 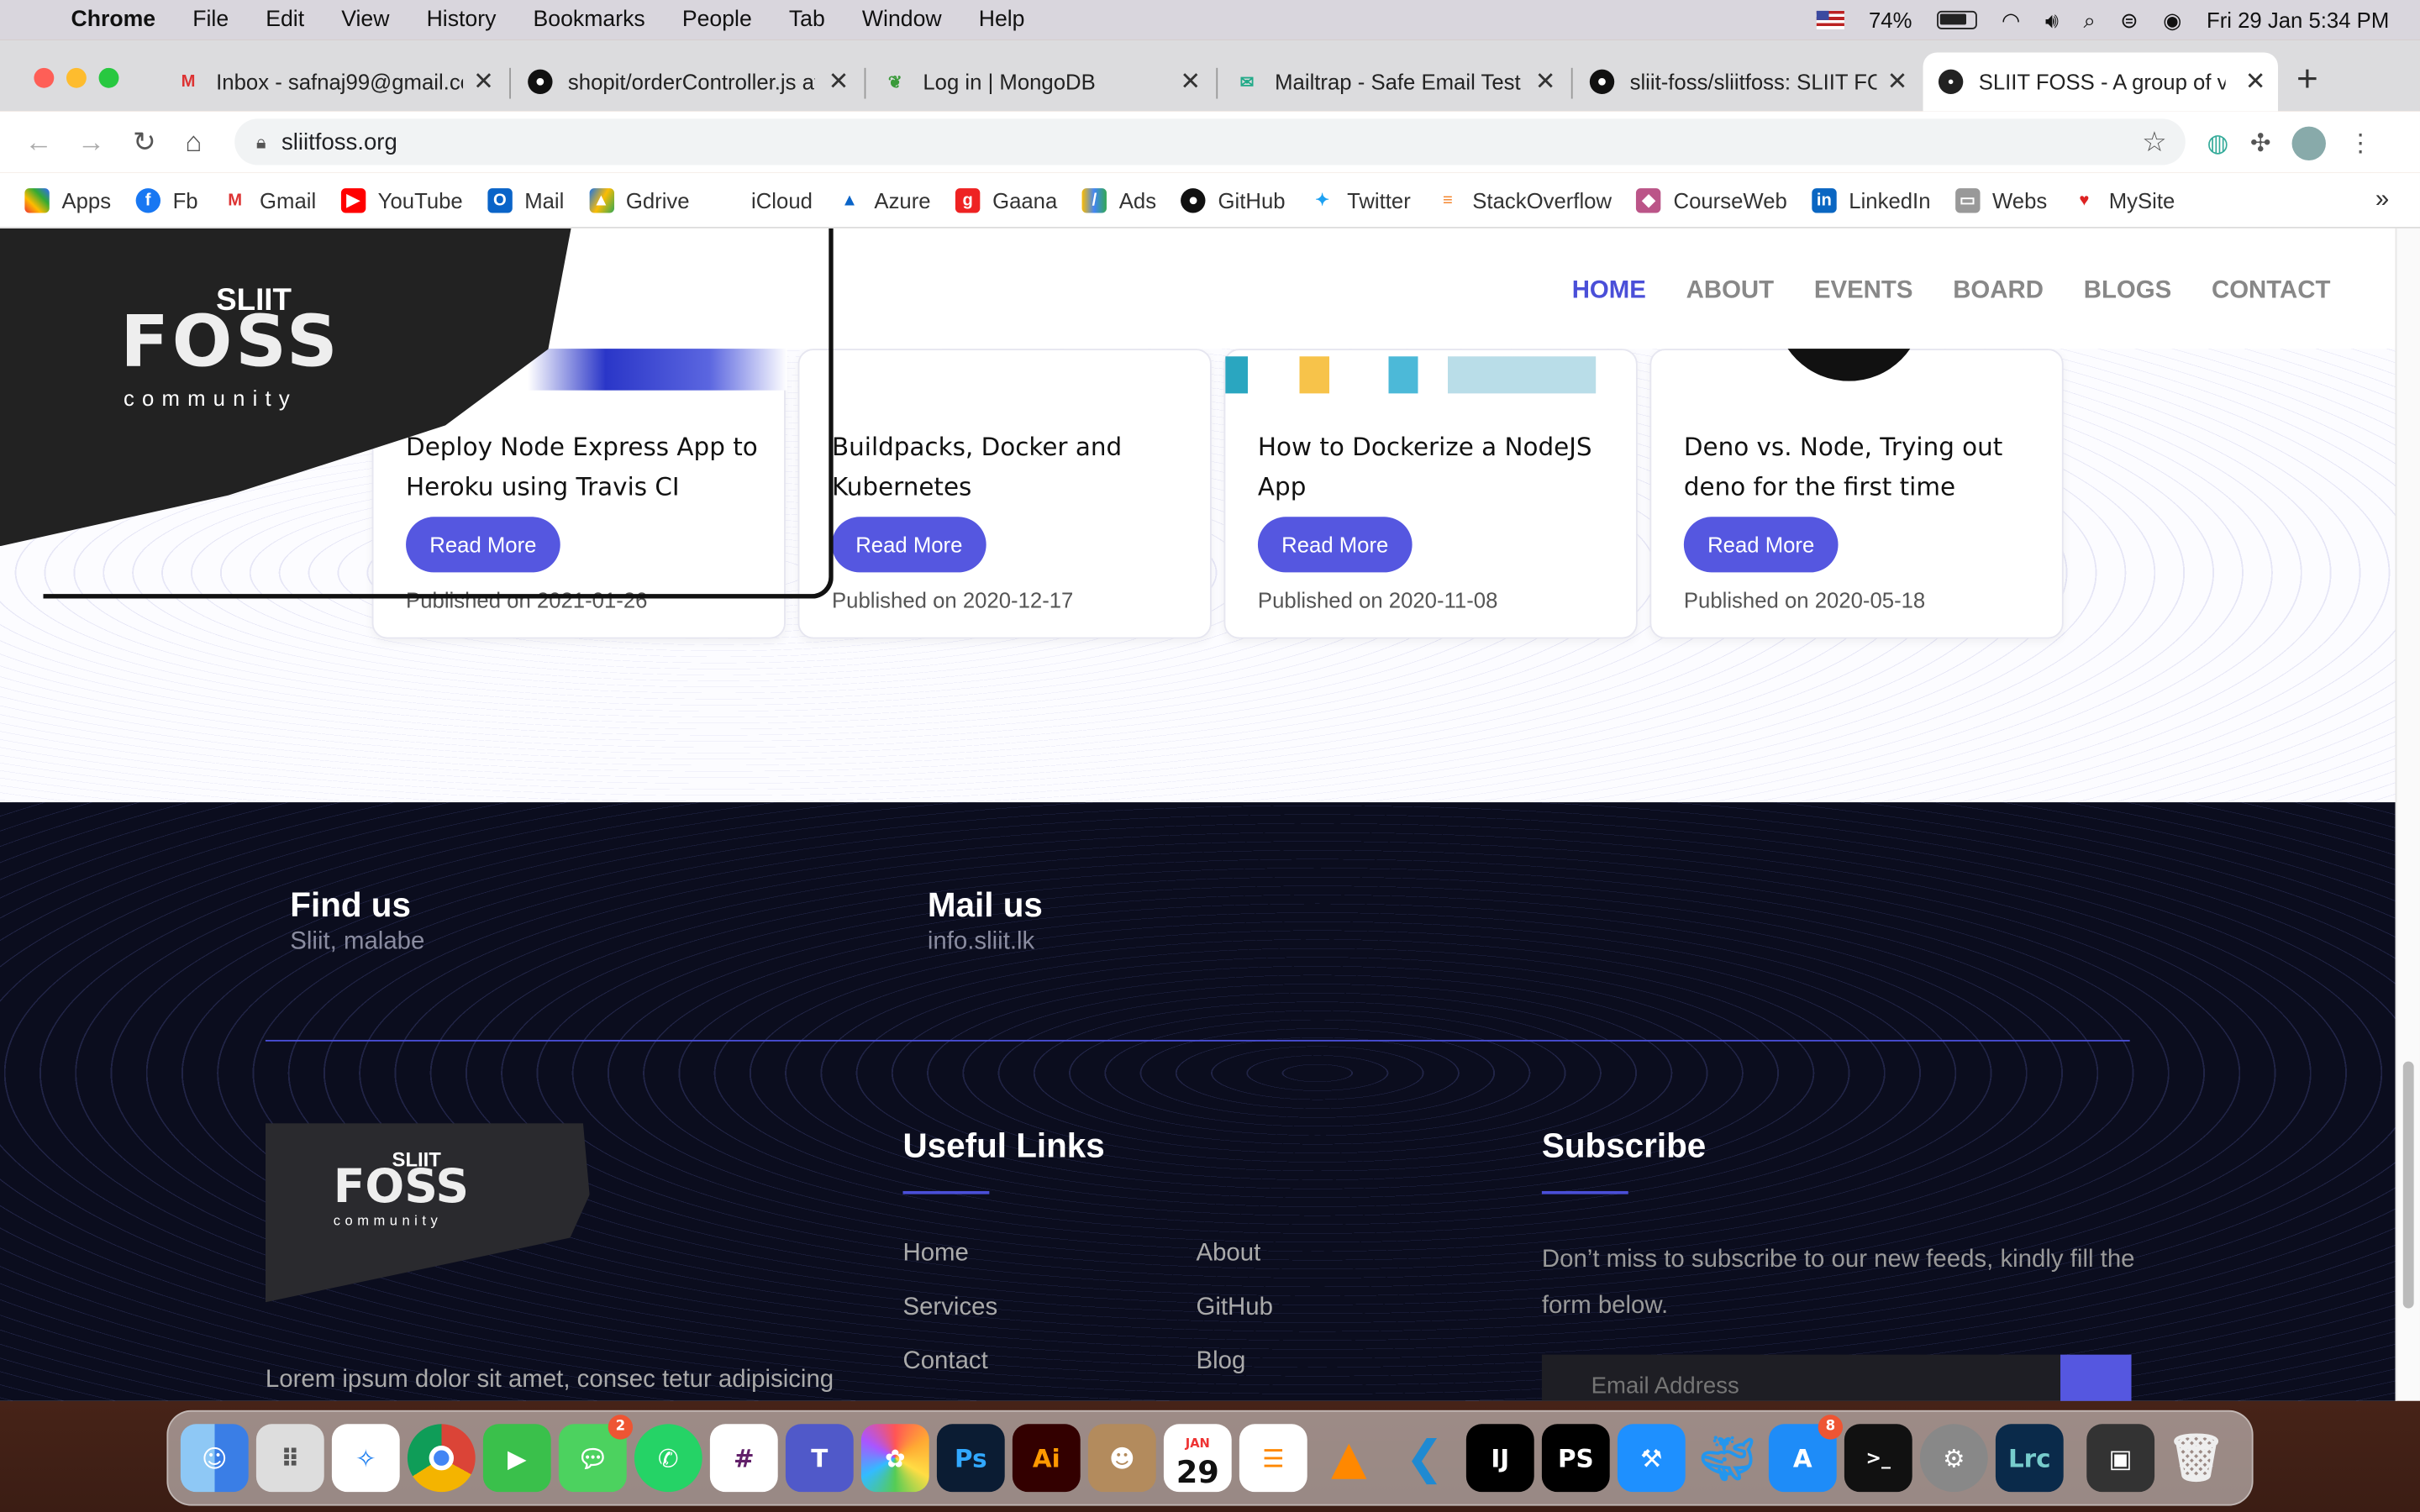 I want to click on recent-window-thumbnail: ▣, so click(x=2120, y=1458).